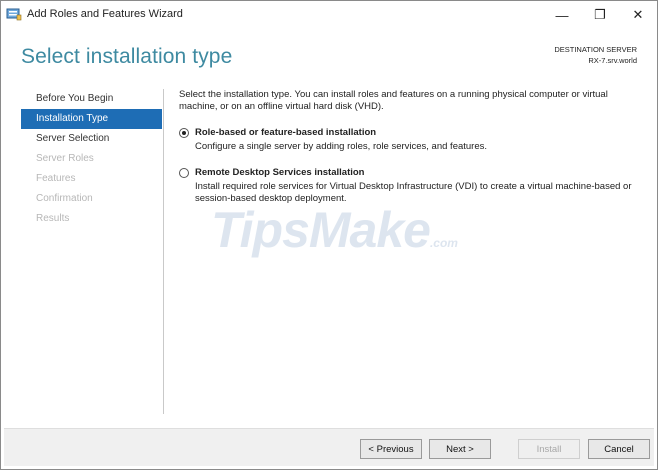 Image resolution: width=658 pixels, height=470 pixels. Describe the element at coordinates (279, 172) in the screenshot. I see `remote-desktop-title: Remote Desktop Services installation` at that location.